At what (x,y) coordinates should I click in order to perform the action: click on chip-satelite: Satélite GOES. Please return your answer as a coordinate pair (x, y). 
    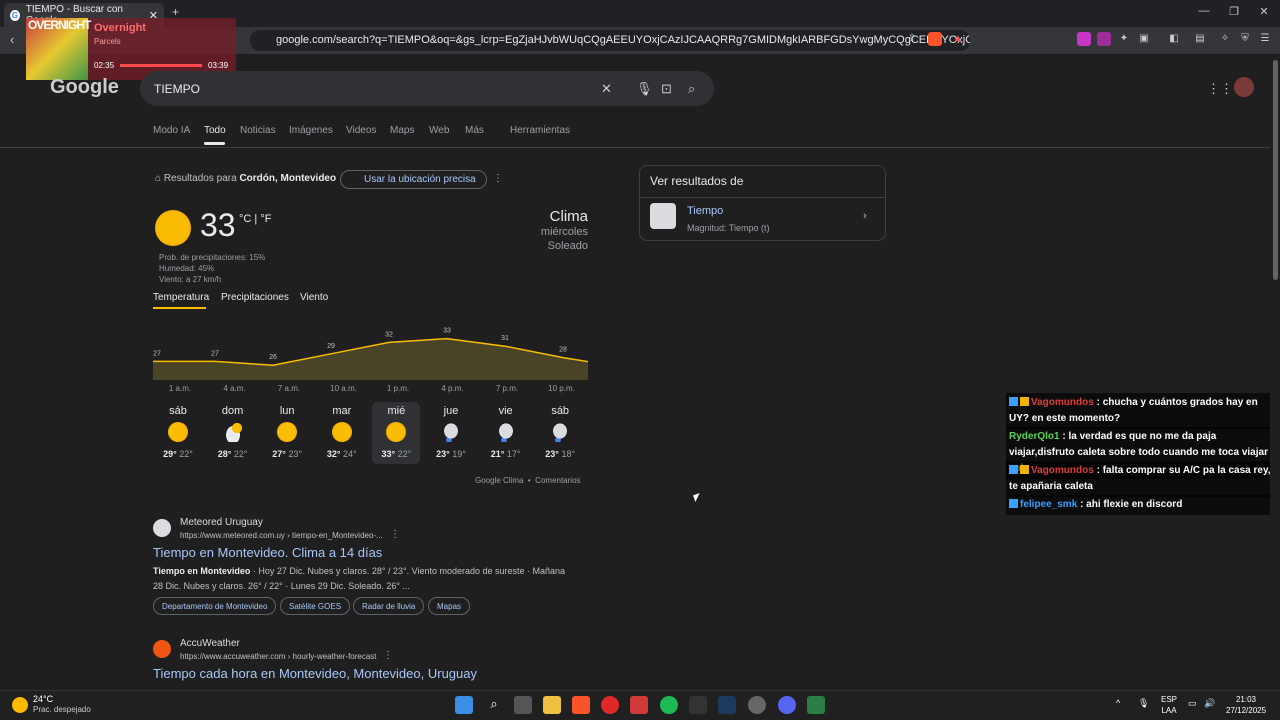
    Looking at the image, I should click on (315, 606).